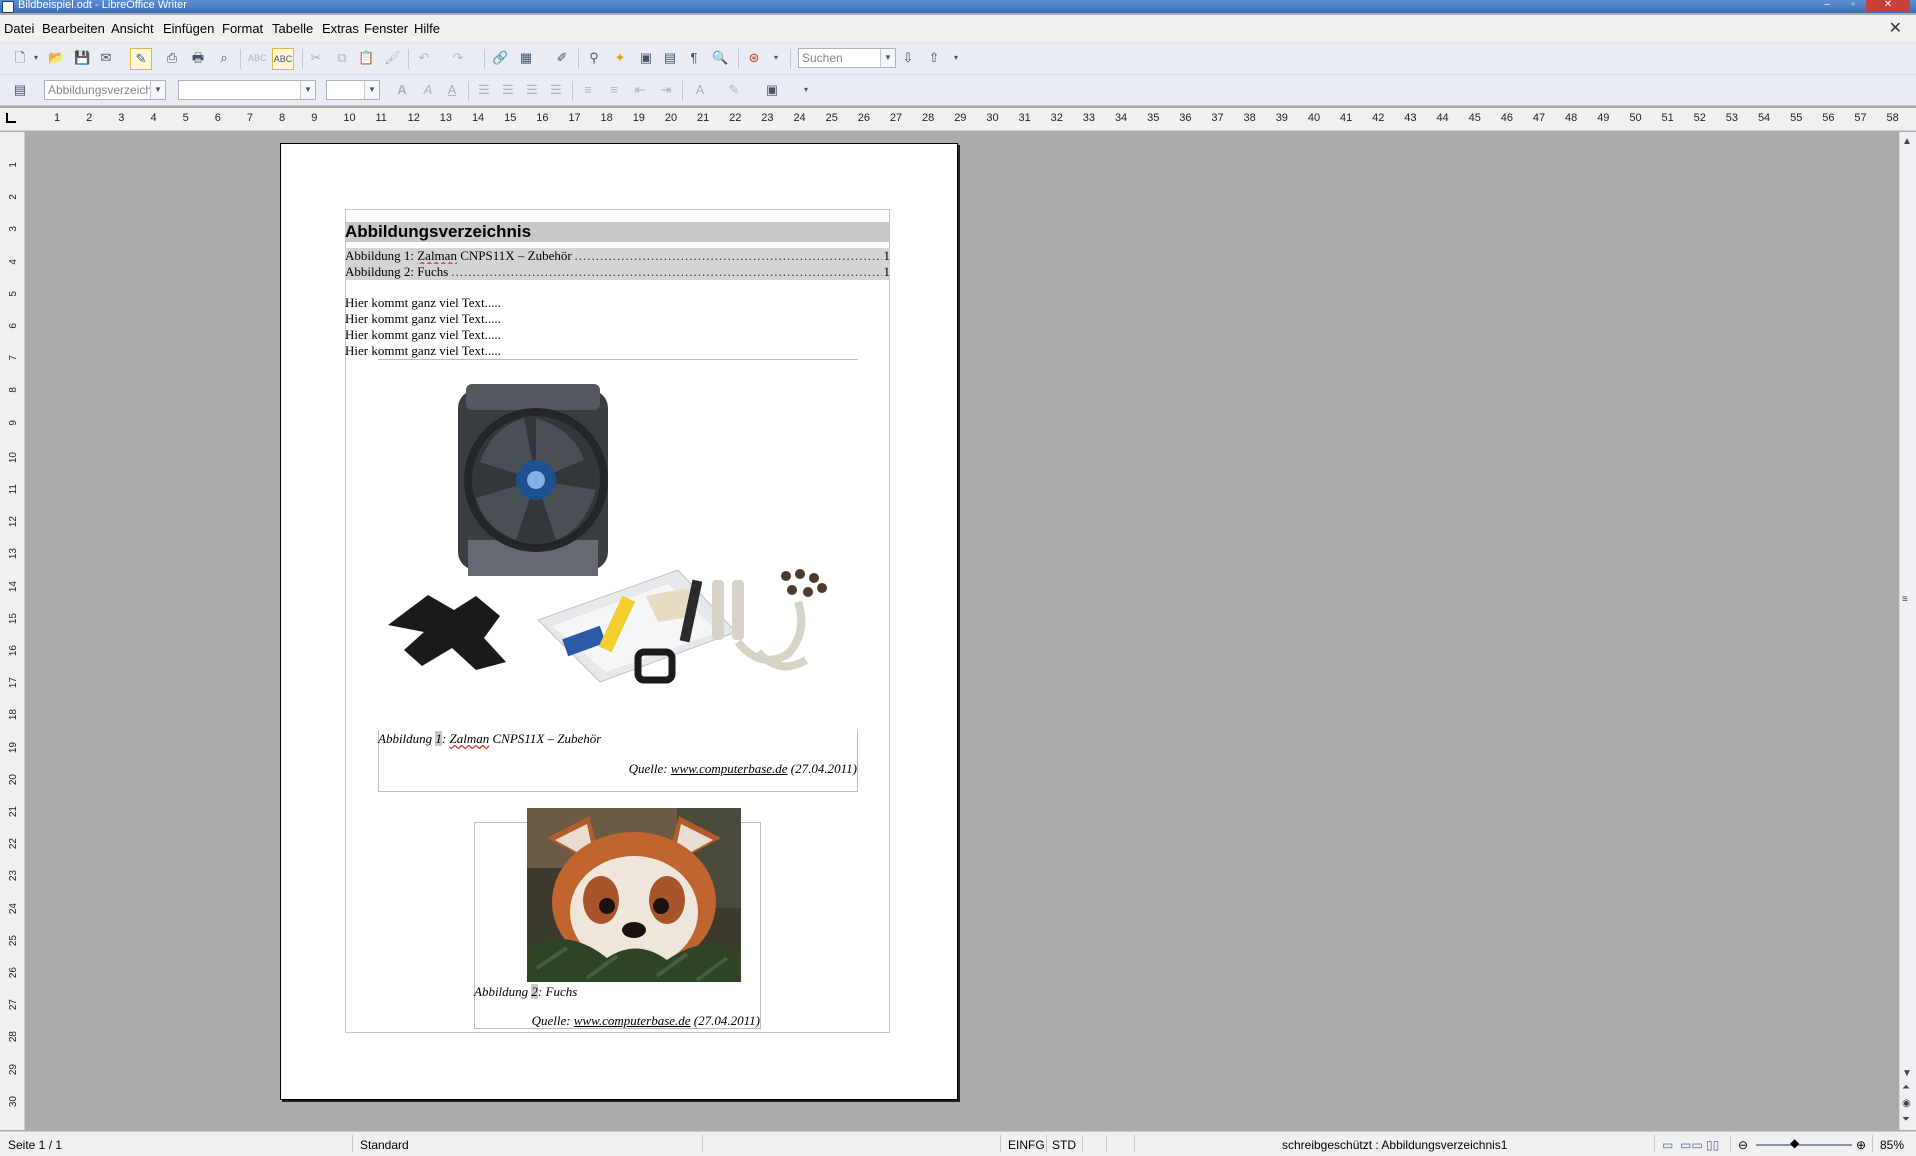 This screenshot has width=1916, height=1156. I want to click on search-input: Suchen ▼, so click(847, 58).